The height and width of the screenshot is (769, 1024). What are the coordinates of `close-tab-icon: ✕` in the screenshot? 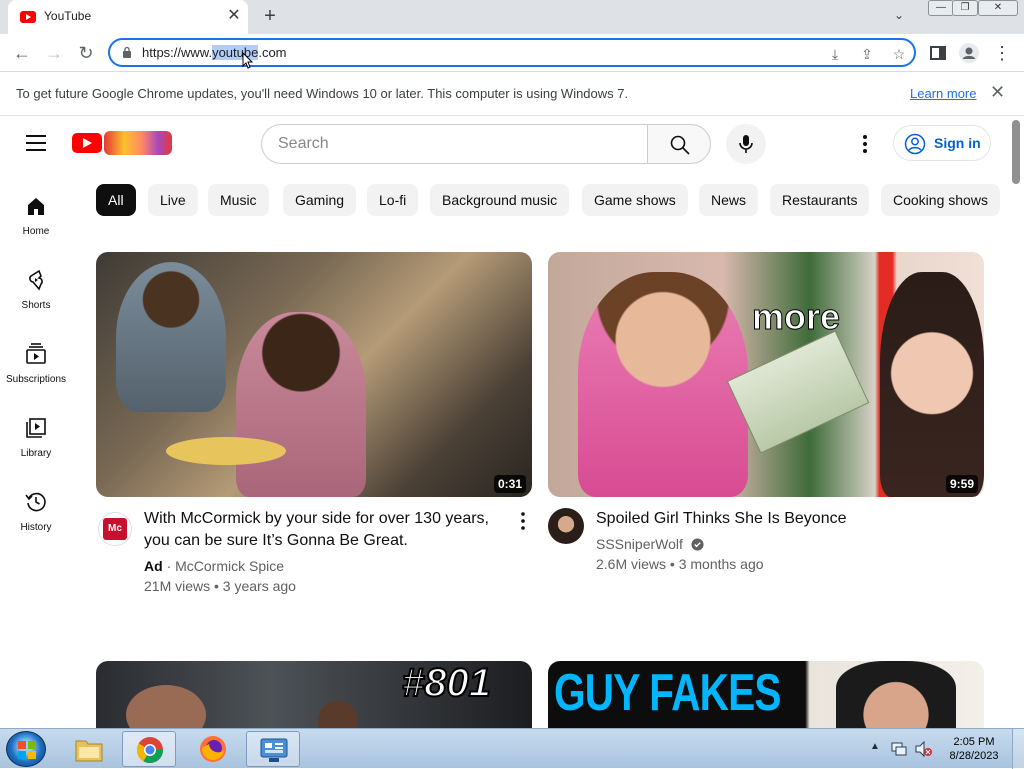 It's located at (234, 16).